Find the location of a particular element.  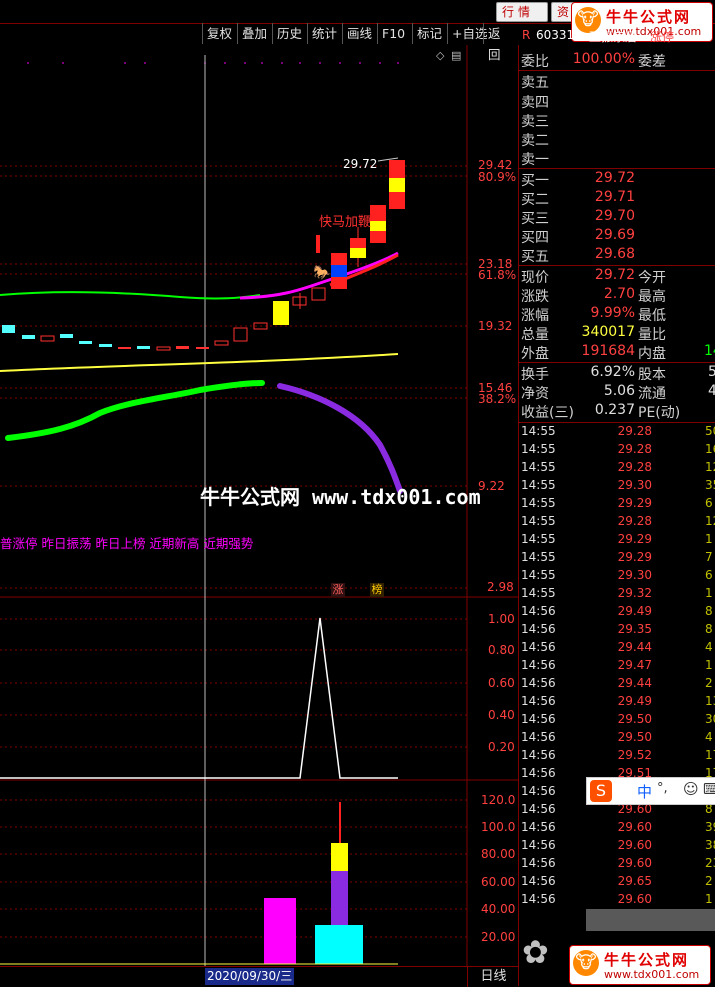

tick-row: 14:55 29.29 6 is located at coordinates (617, 505).